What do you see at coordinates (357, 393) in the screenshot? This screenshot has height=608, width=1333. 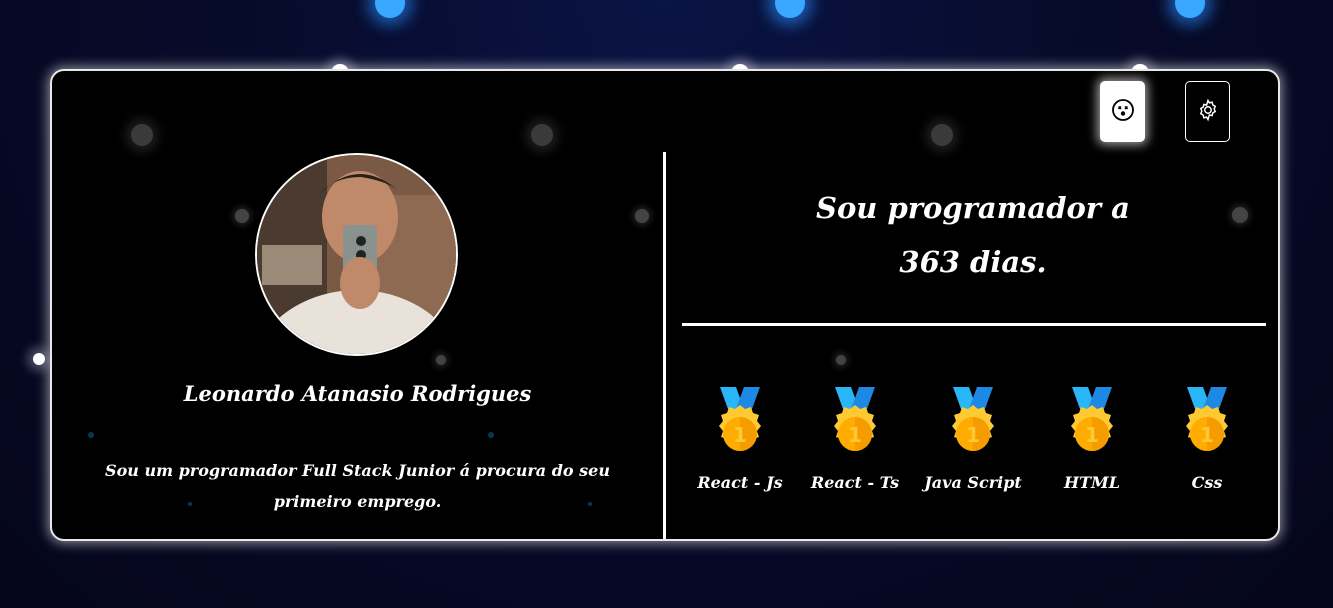 I see `profile-name: Leonardo Atanasio Rodrigues` at bounding box center [357, 393].